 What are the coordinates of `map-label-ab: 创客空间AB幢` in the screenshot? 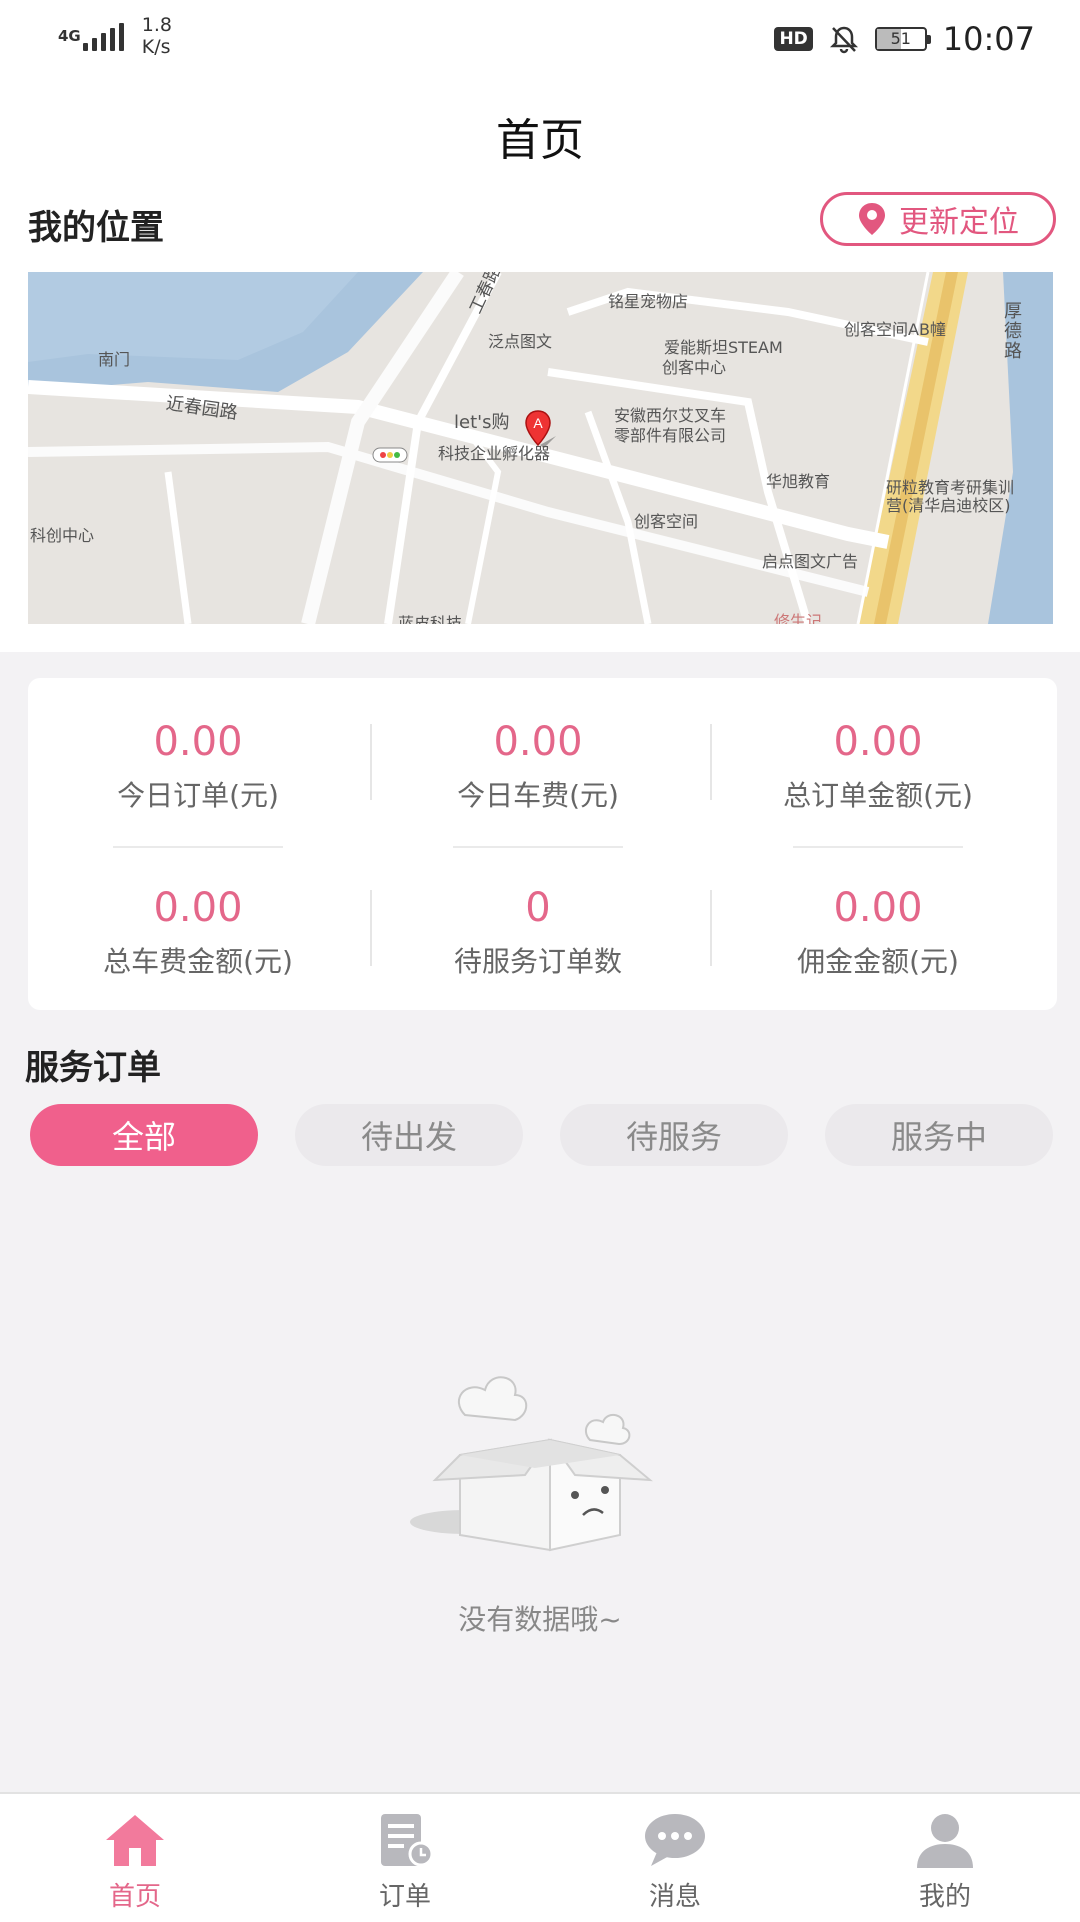 It's located at (895, 329).